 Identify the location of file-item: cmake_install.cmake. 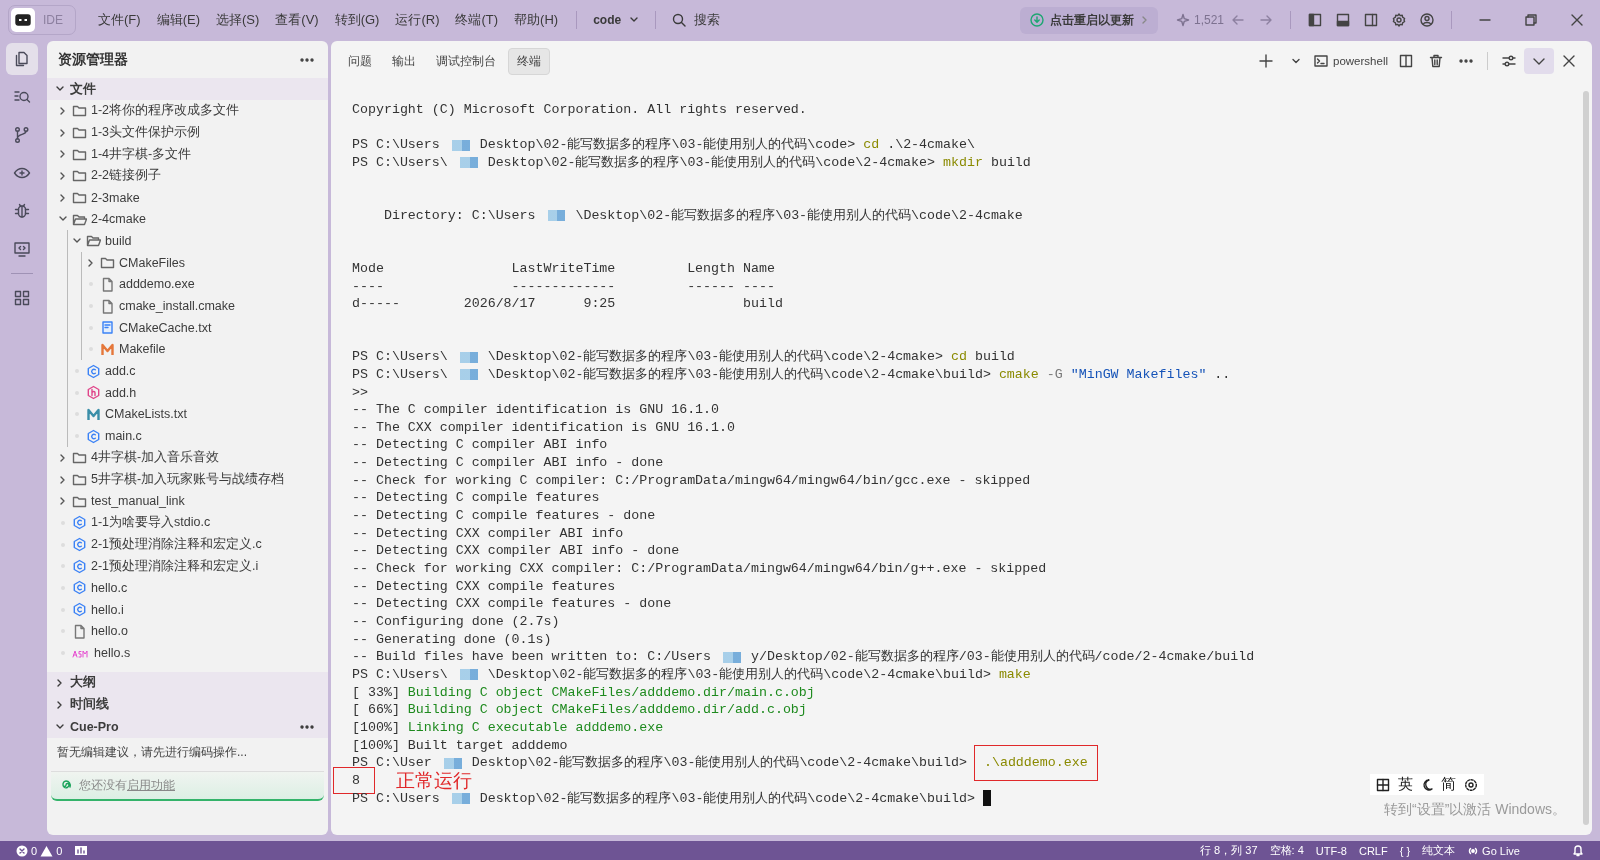
(177, 306).